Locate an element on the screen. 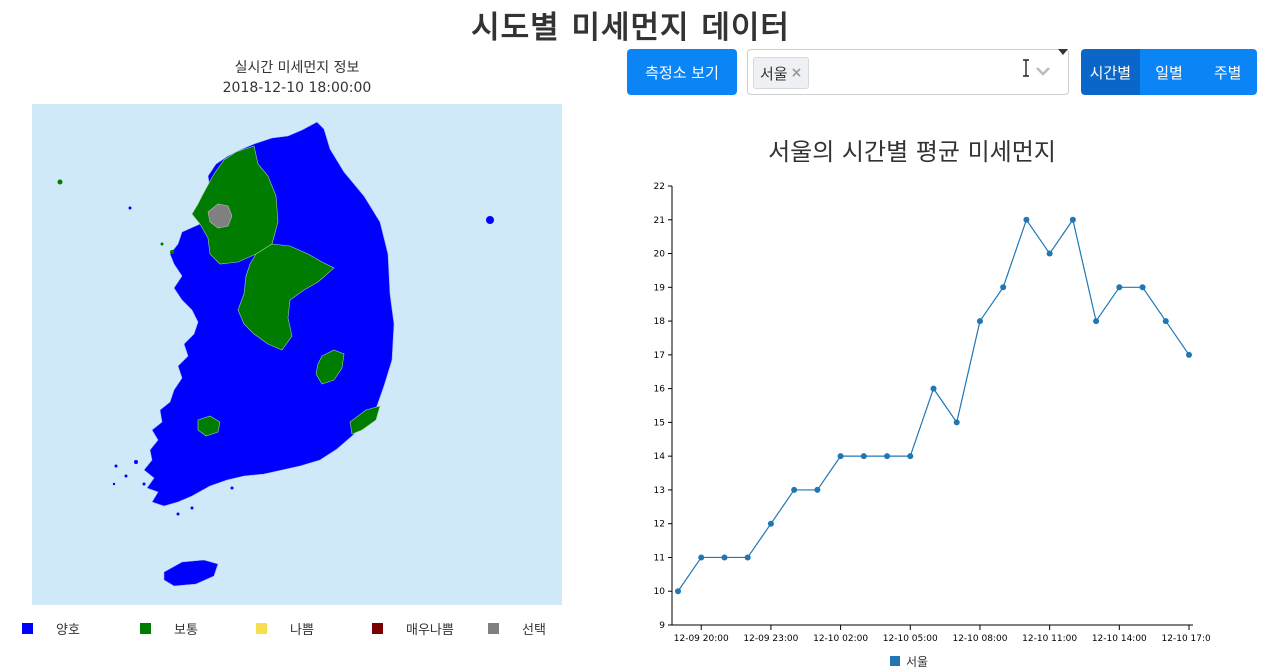 The image size is (1261, 670). x-tick-label: 12-09 23:00 is located at coordinates (770, 639).